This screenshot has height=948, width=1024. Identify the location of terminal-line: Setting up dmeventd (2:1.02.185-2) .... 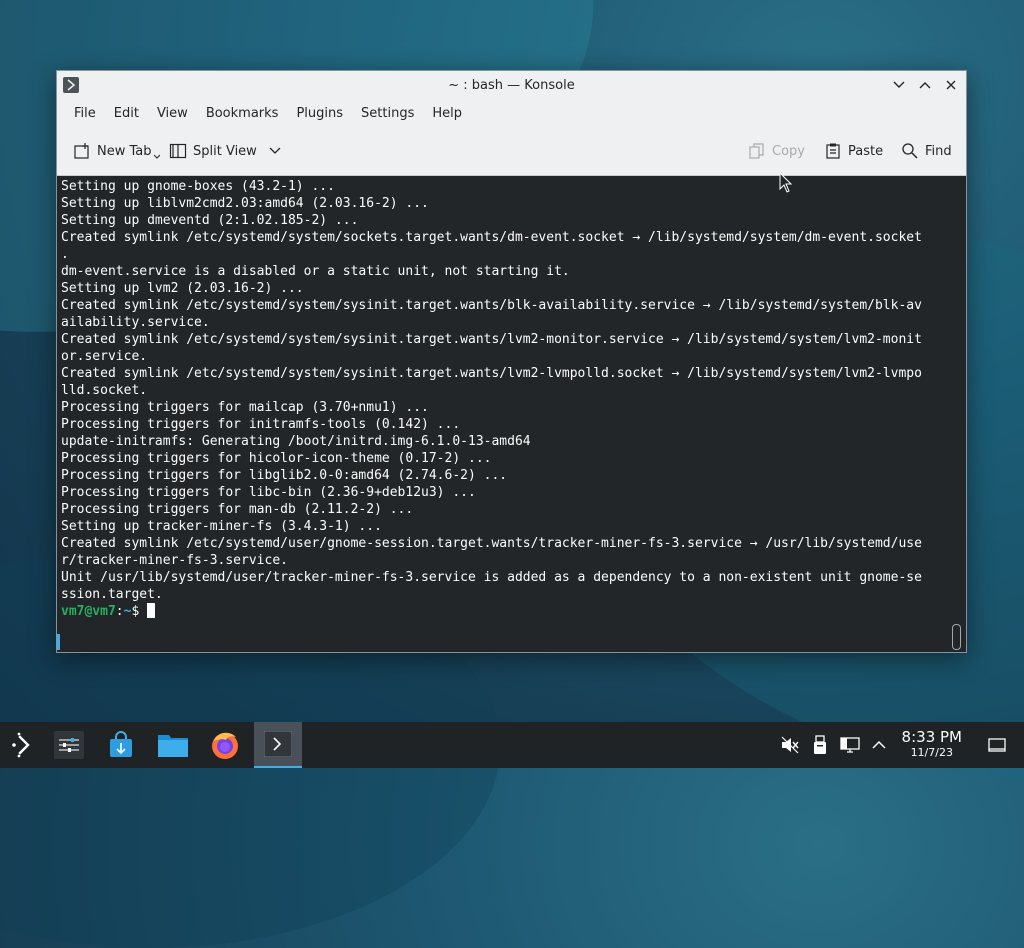
(210, 220).